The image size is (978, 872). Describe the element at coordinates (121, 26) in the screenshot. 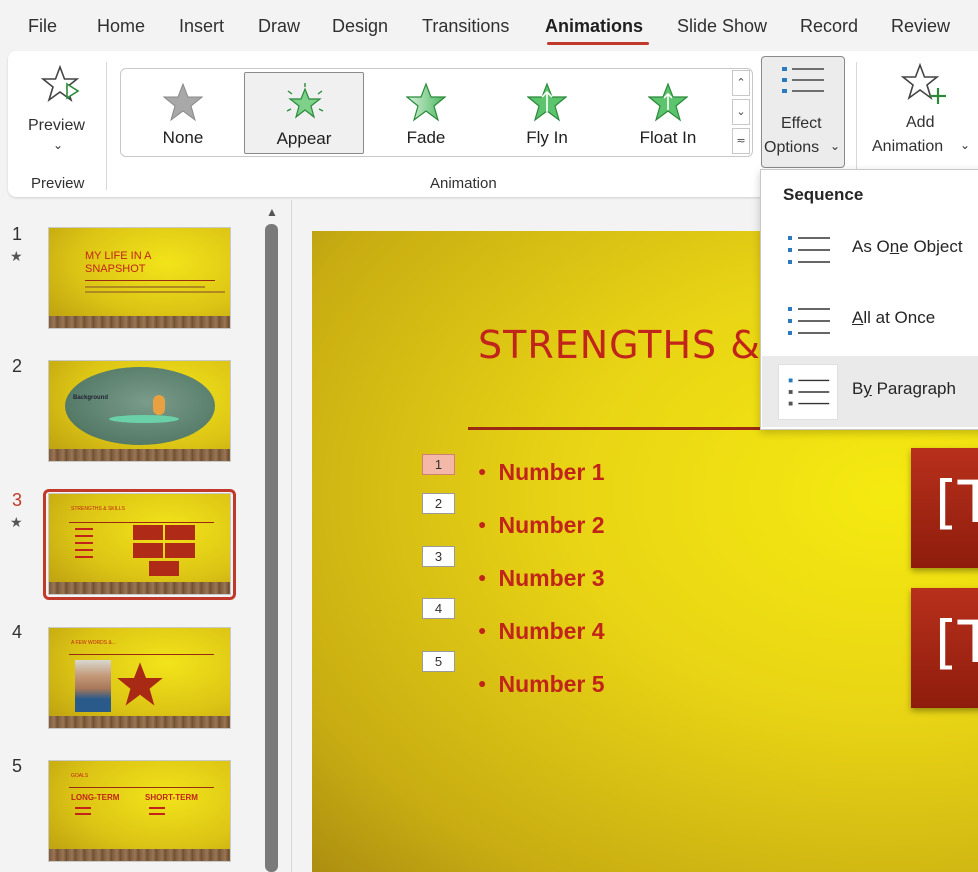

I see `tab-home: Home` at that location.